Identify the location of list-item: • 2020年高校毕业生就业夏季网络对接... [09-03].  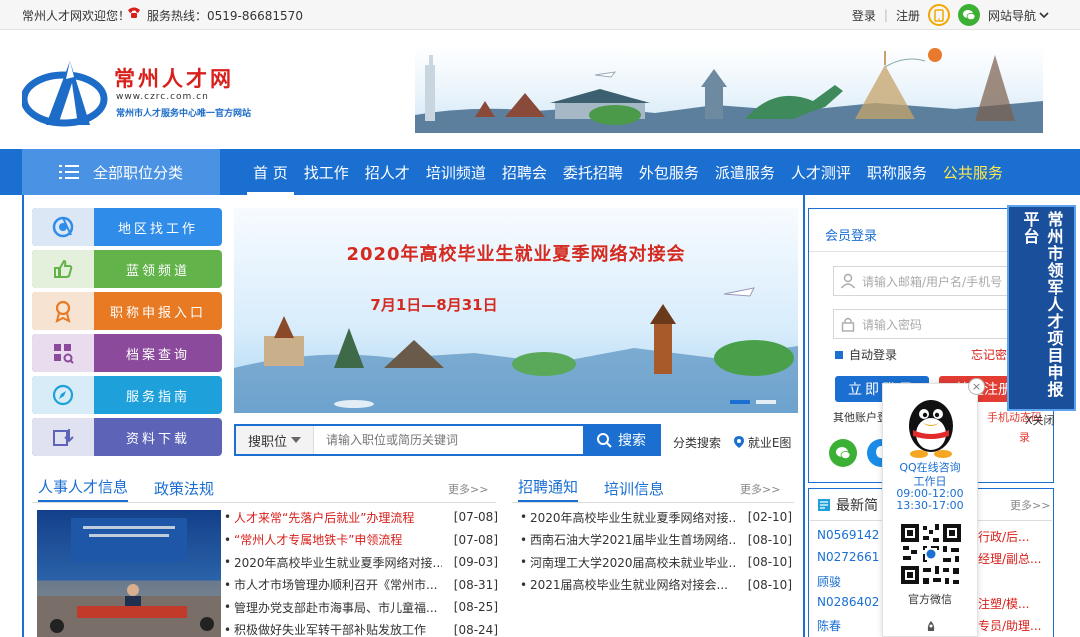
(361, 562).